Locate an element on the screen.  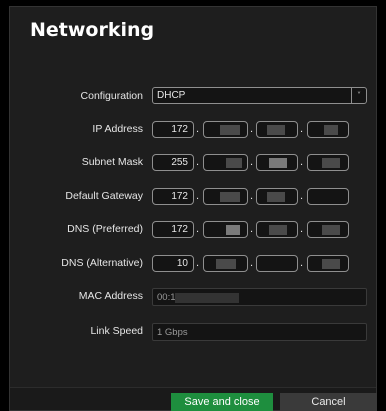
link-speed-field: 1 Gbps is located at coordinates (259, 332).